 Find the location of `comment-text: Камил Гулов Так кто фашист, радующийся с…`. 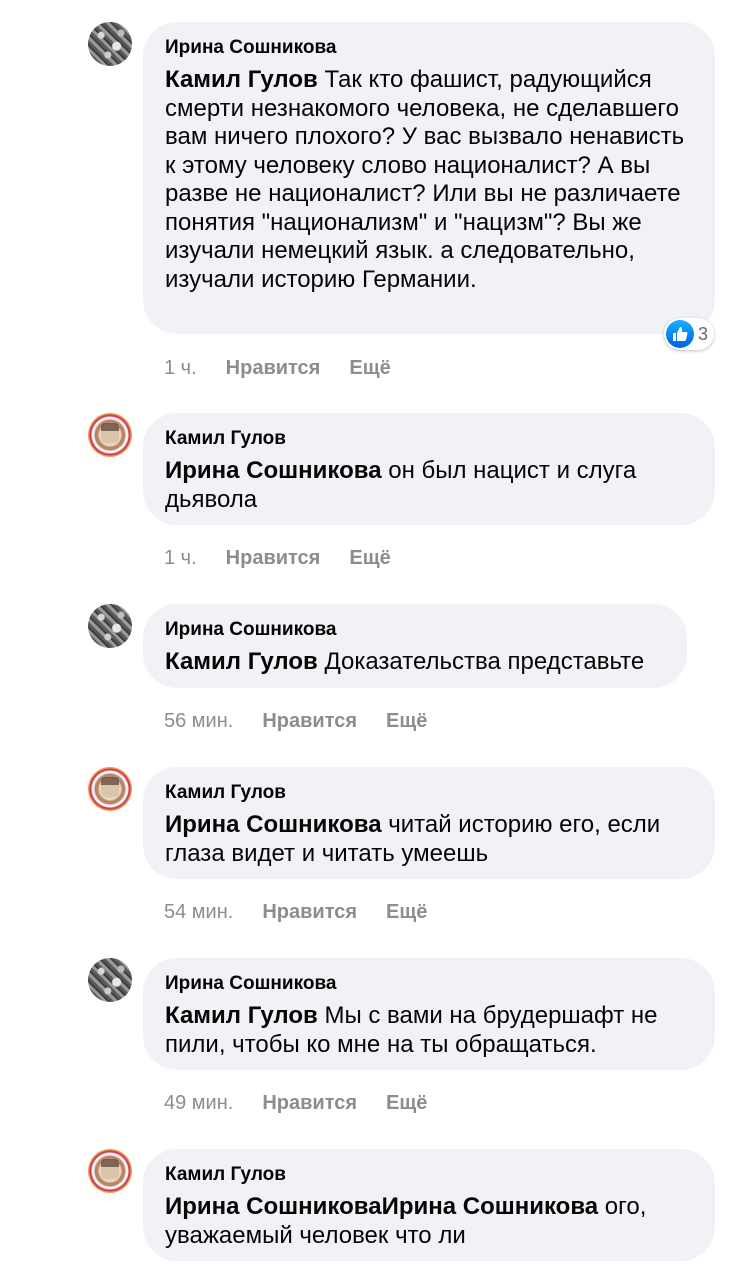

comment-text: Камил Гулов Так кто фашист, радующийся с… is located at coordinates (429, 180).